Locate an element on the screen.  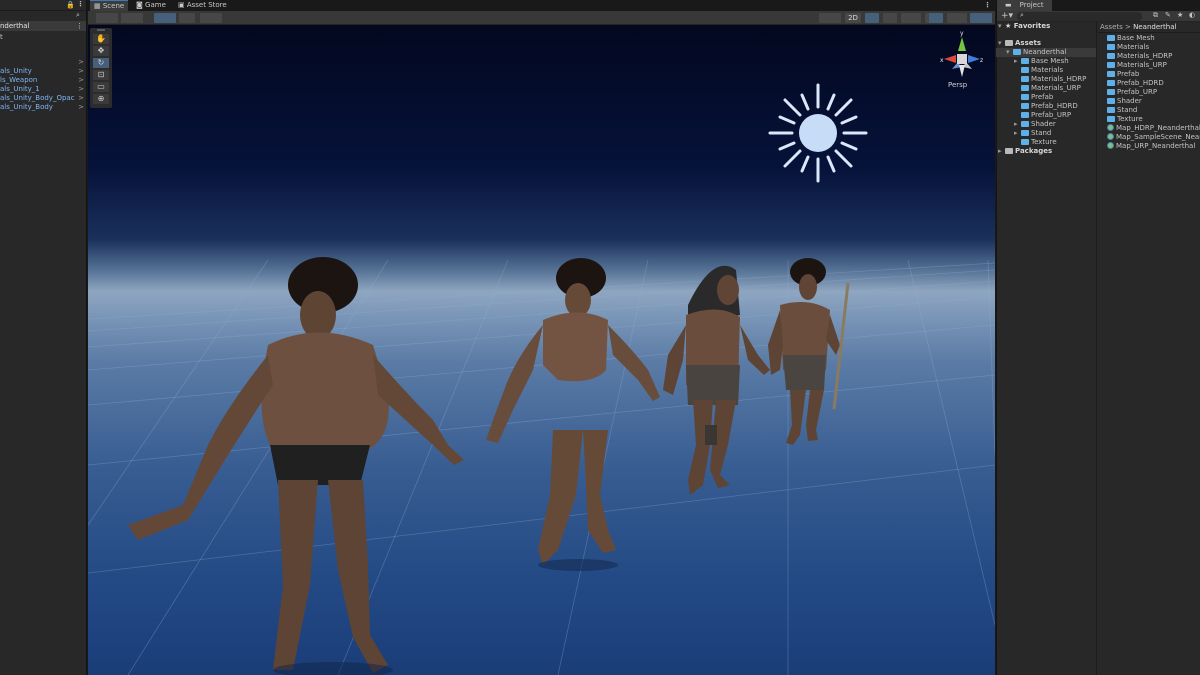
move-tool-icon: ✥ is located at coordinates (101, 51).